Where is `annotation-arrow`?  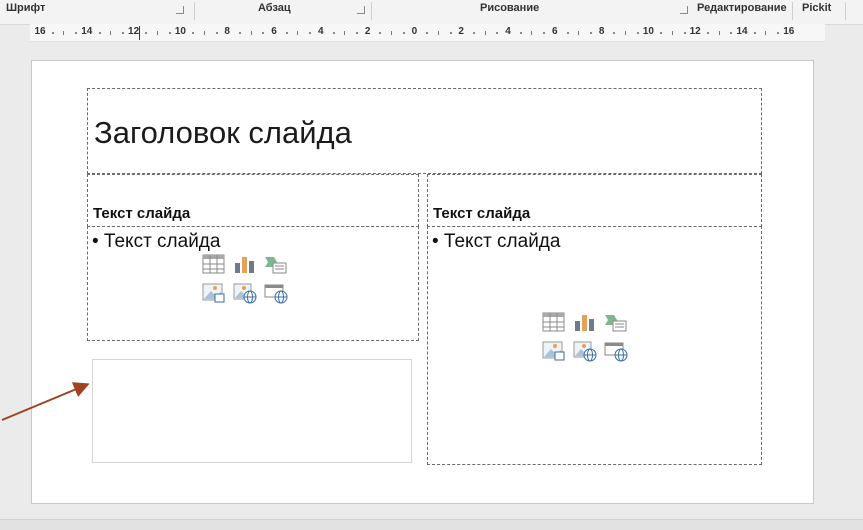
annotation-arrow is located at coordinates (45, 401).